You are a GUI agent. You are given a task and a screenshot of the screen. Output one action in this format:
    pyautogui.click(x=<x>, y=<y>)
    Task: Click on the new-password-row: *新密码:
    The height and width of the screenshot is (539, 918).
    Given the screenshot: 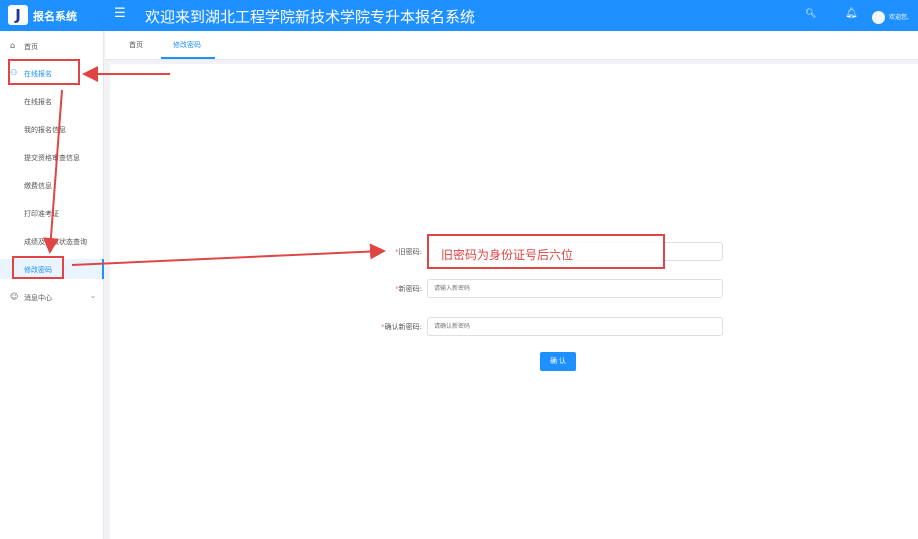 What is the action you would take?
    pyautogui.click(x=555, y=290)
    